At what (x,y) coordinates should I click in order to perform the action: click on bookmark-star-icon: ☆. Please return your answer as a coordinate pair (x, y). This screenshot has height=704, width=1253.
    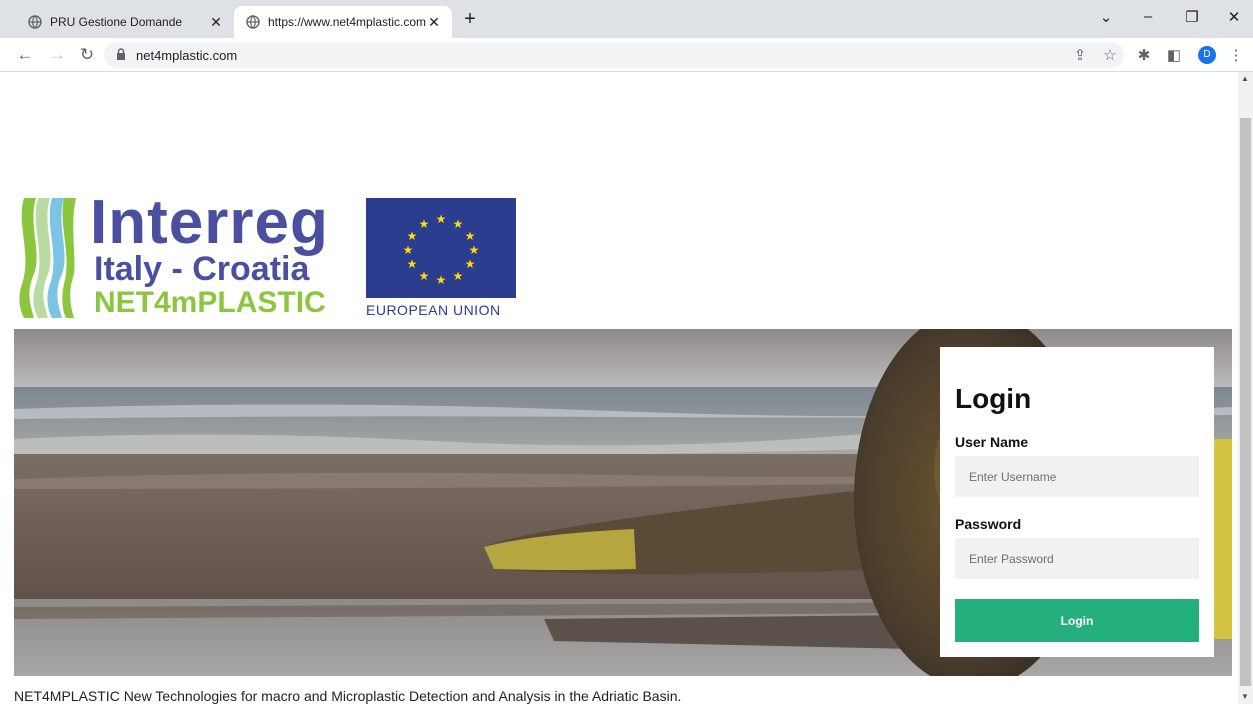
    Looking at the image, I should click on (1110, 56).